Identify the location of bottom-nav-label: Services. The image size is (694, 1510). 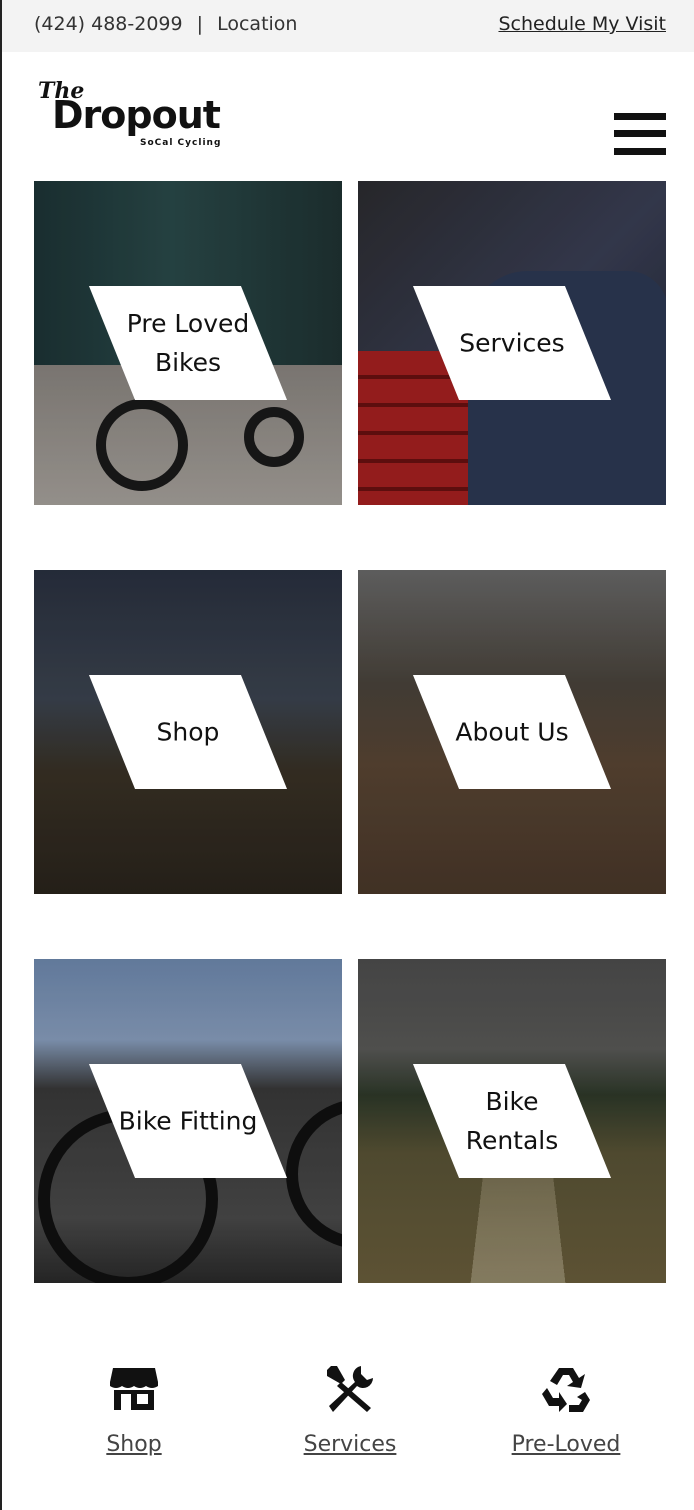
(350, 1444).